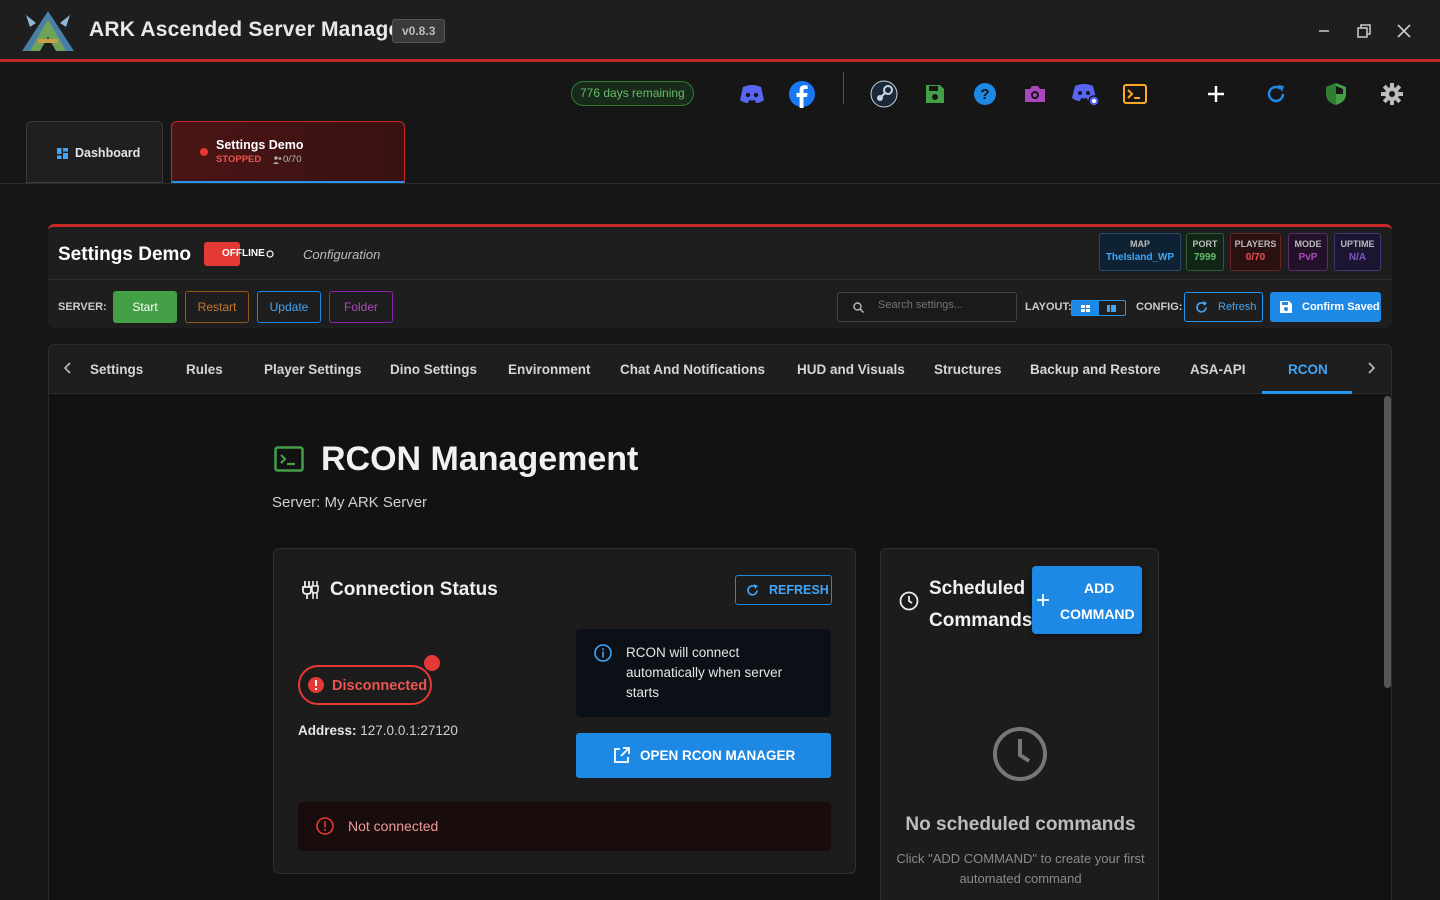 The height and width of the screenshot is (900, 1440). Describe the element at coordinates (145, 307) in the screenshot. I see `start-button: Start` at that location.